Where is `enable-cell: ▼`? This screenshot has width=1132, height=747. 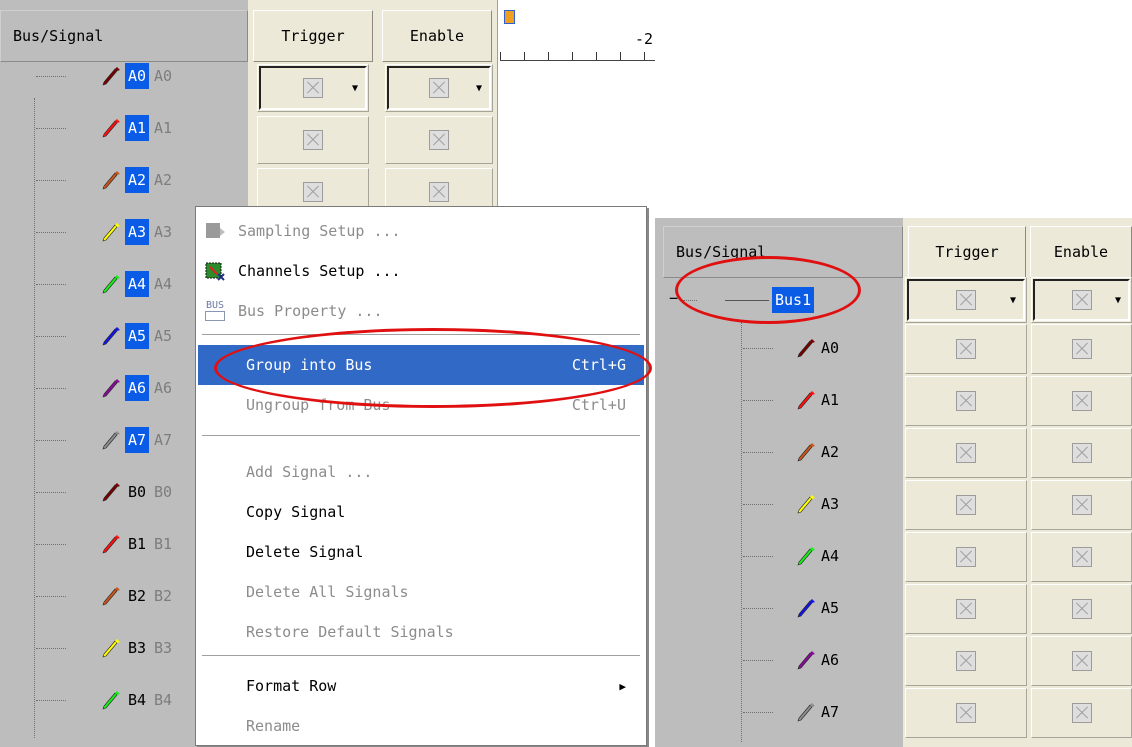 enable-cell: ▼ is located at coordinates (439, 88).